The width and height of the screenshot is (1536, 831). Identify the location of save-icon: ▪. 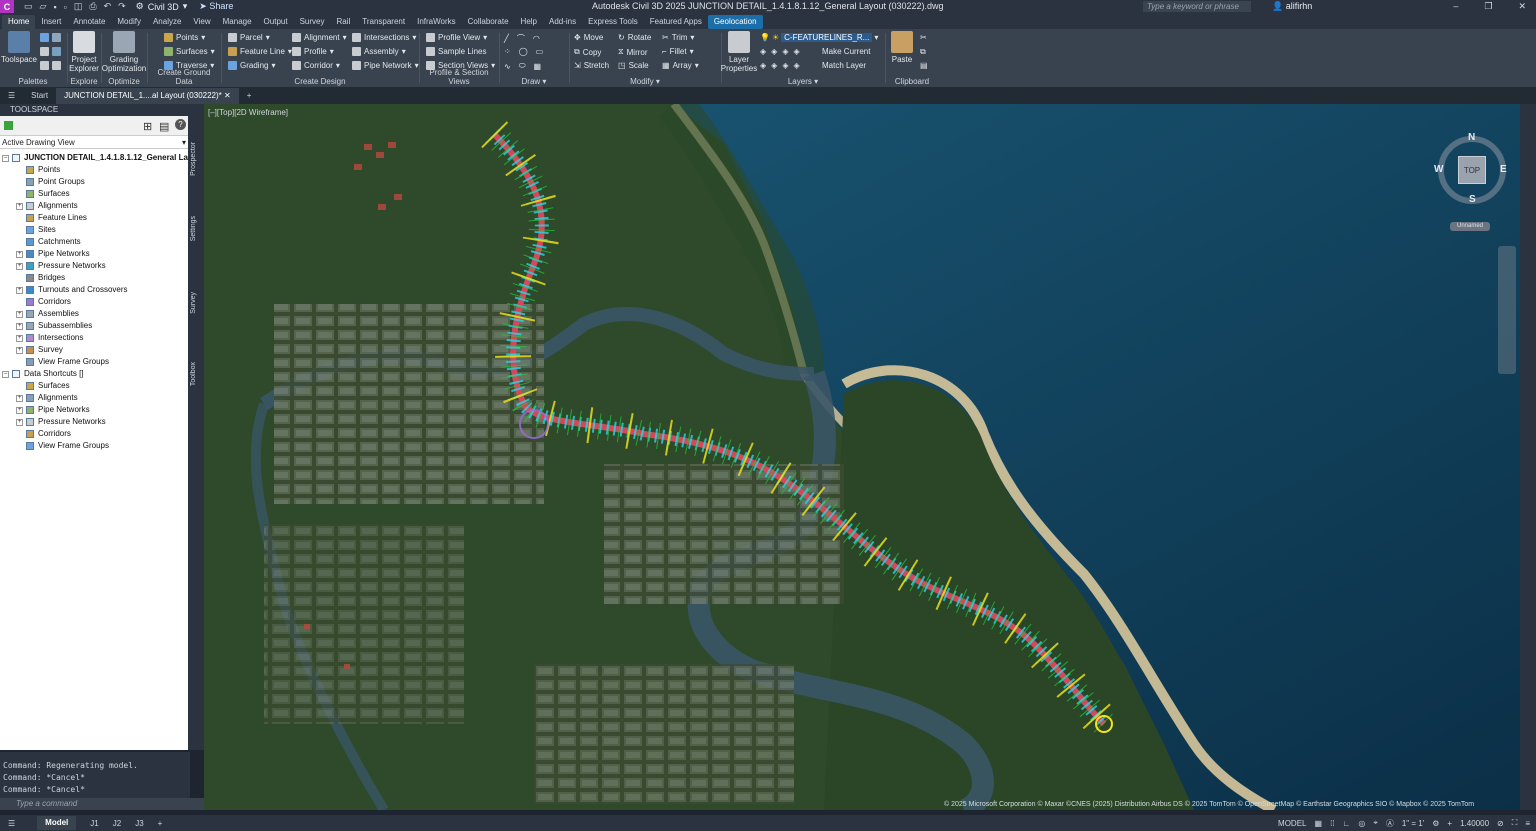
(54, 7).